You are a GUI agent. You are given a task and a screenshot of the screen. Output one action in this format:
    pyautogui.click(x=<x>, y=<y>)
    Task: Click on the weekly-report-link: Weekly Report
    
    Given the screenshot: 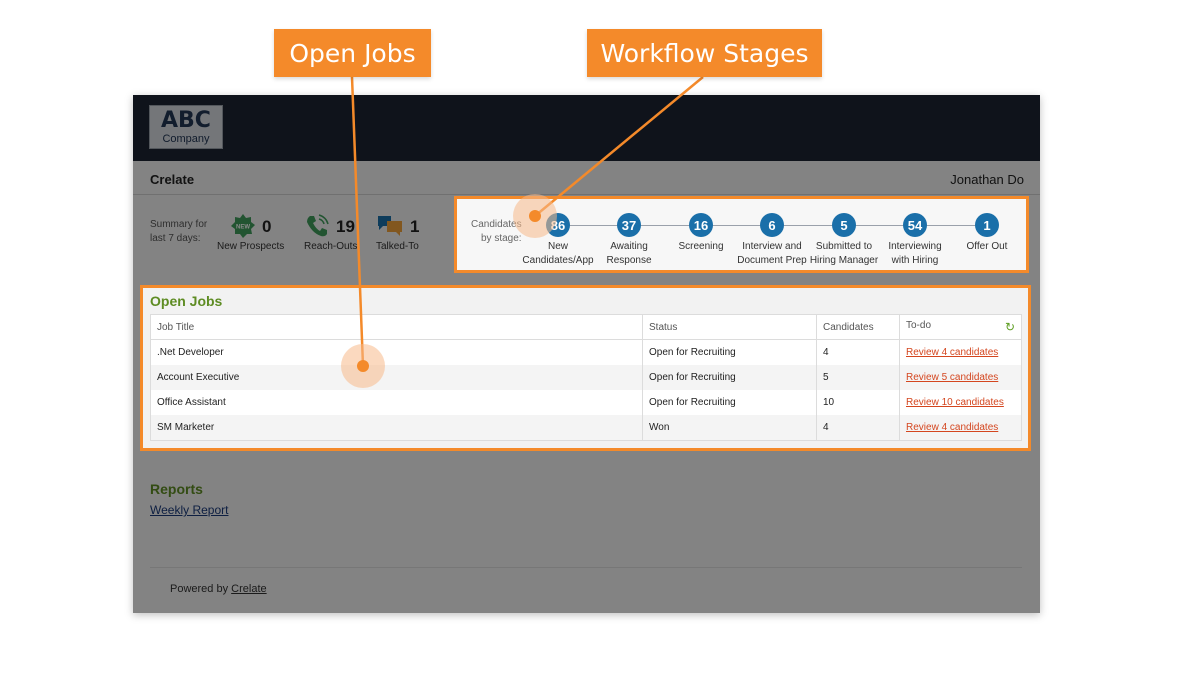 What is the action you would take?
    pyautogui.click(x=189, y=510)
    